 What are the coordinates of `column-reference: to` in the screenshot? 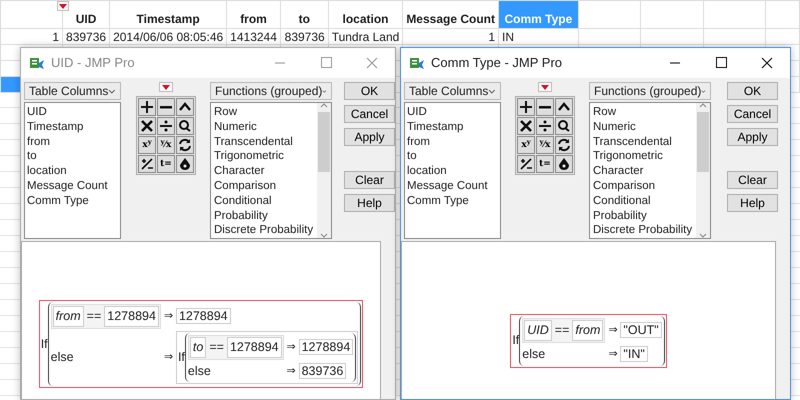 It's located at (198, 347).